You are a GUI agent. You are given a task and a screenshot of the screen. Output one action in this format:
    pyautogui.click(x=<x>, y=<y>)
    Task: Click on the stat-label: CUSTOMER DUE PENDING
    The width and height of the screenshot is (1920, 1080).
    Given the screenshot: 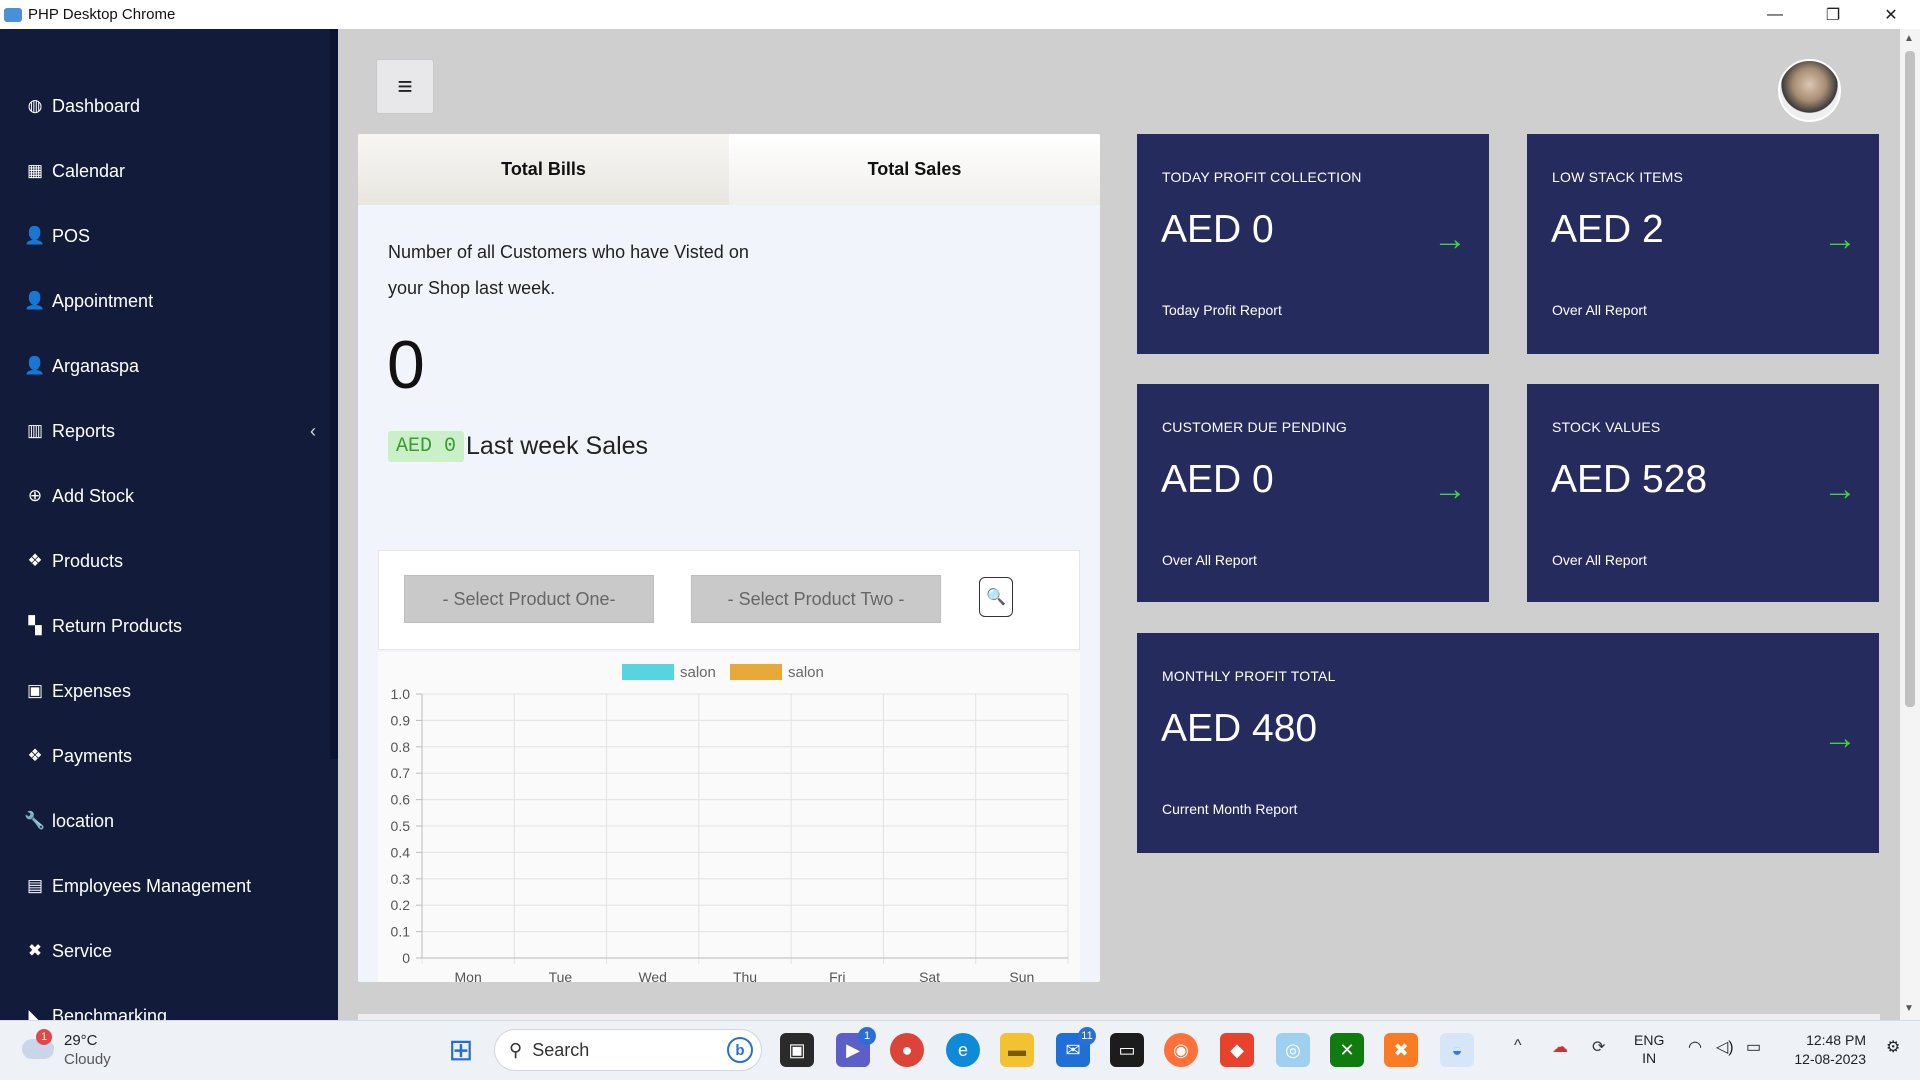 What is the action you would take?
    pyautogui.click(x=1254, y=427)
    